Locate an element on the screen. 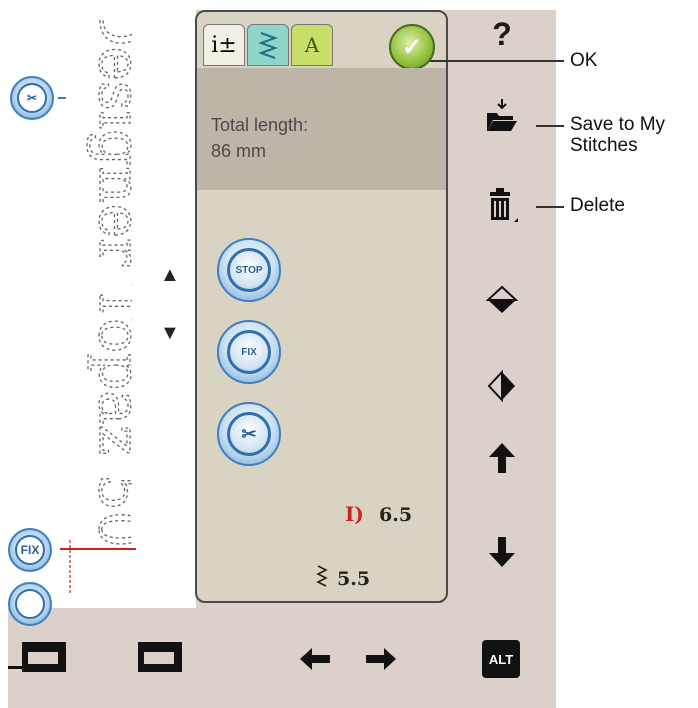  stop-icon: STOP is located at coordinates (249, 270).